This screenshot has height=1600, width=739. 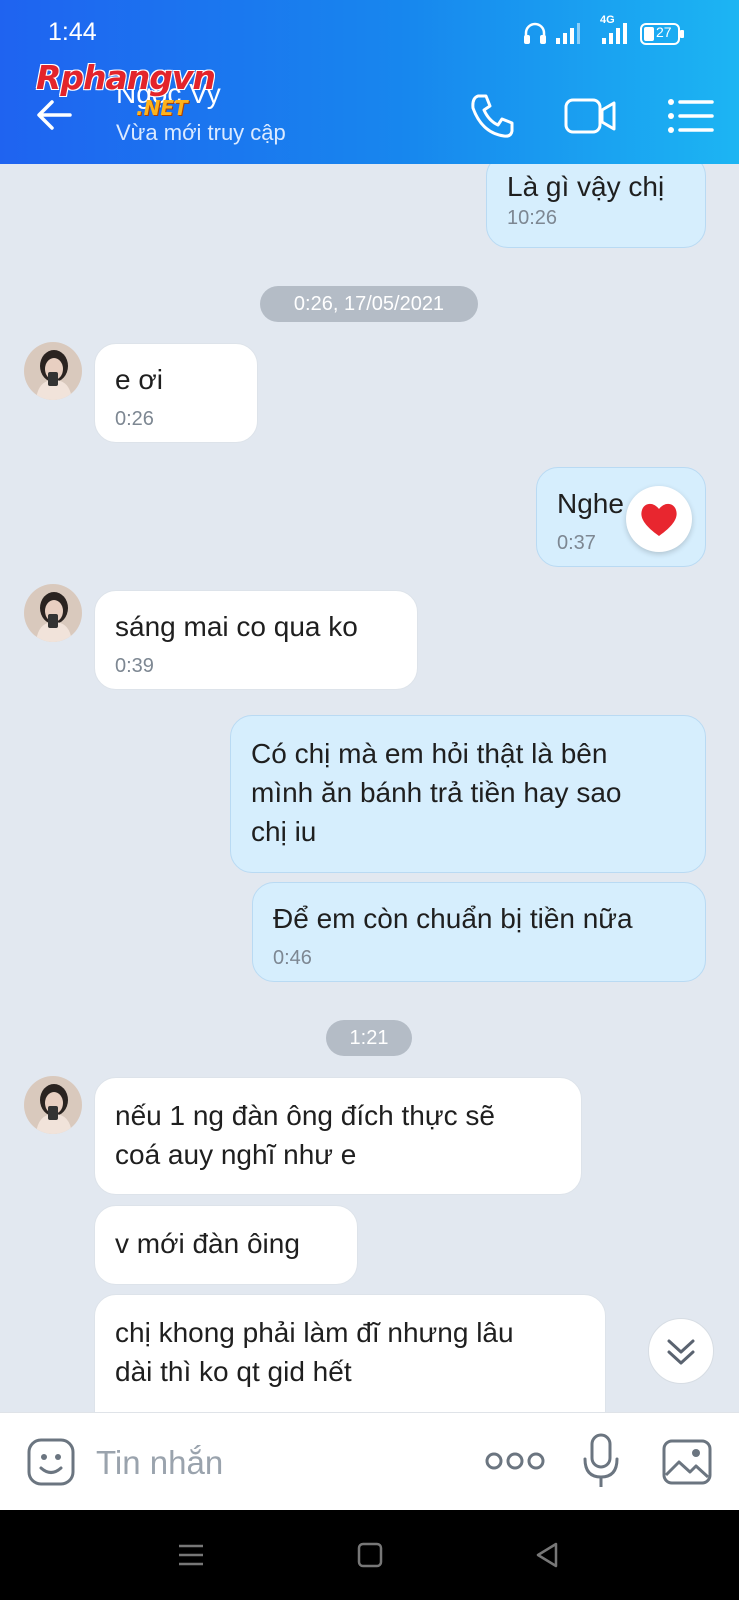 I want to click on watermark-suffix: .NET, so click(x=162, y=108).